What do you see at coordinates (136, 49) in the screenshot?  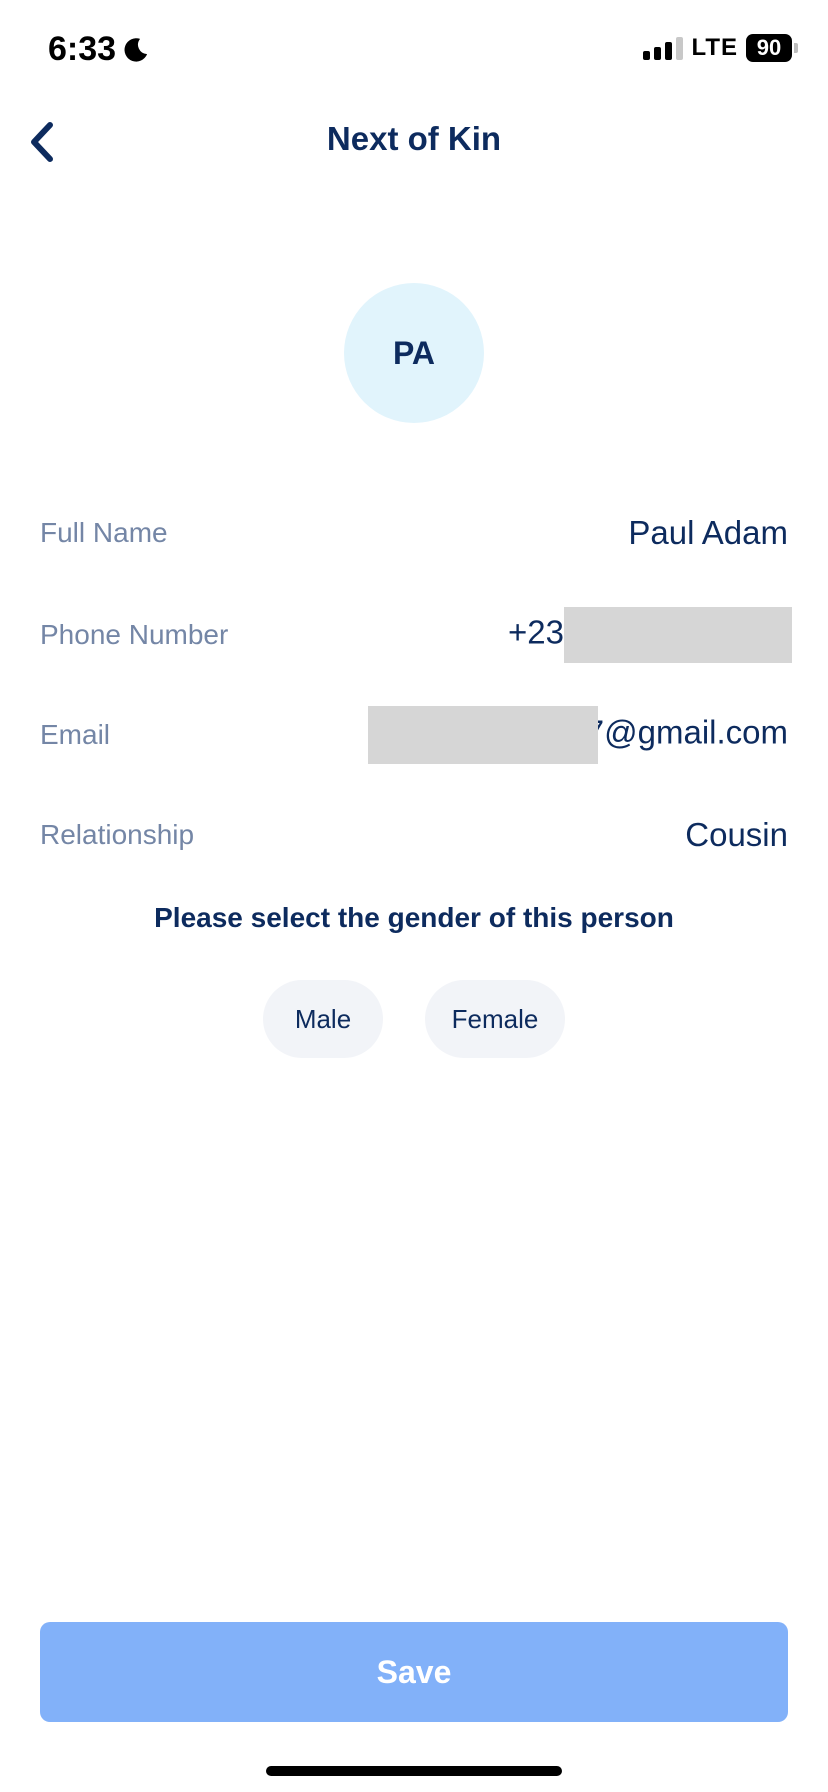 I see `moon-icon` at bounding box center [136, 49].